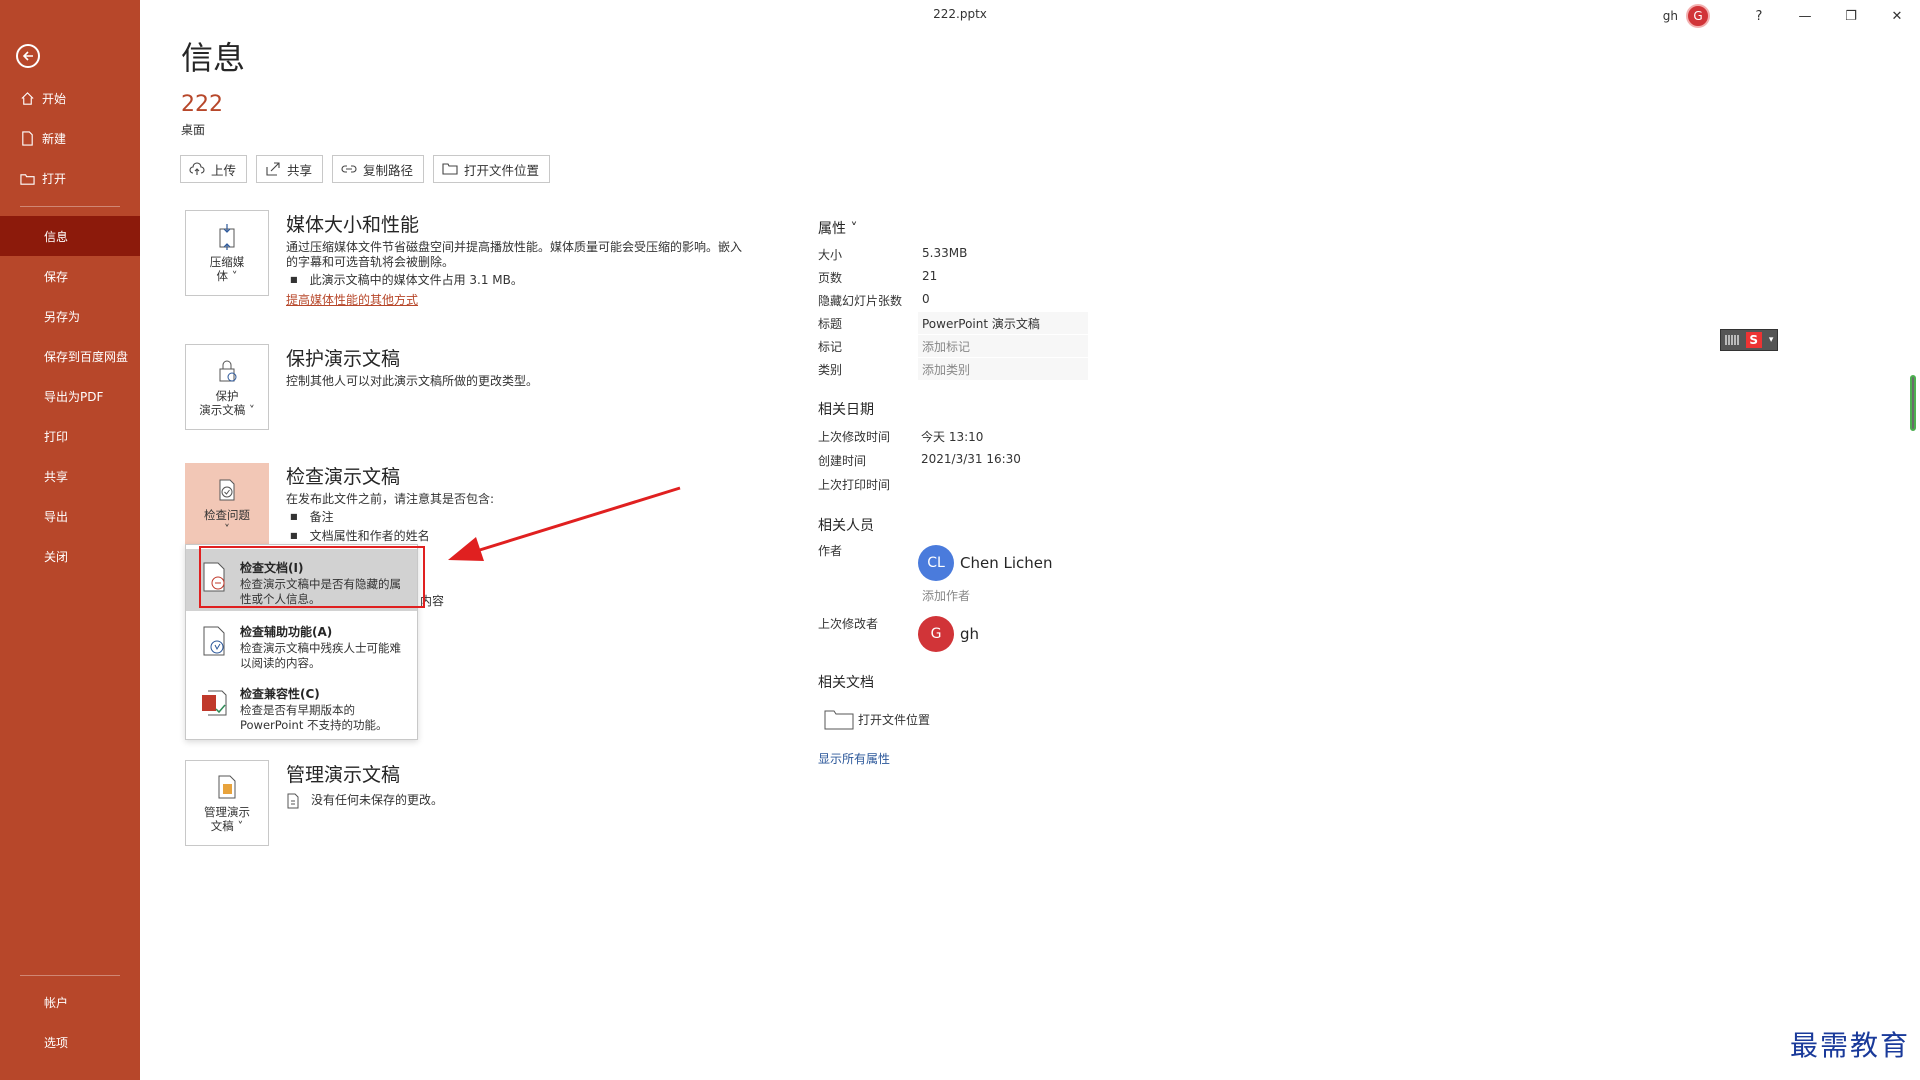 This screenshot has height=1080, width=1920. What do you see at coordinates (227, 396) in the screenshot?
I see `tile-label: 保护` at bounding box center [227, 396].